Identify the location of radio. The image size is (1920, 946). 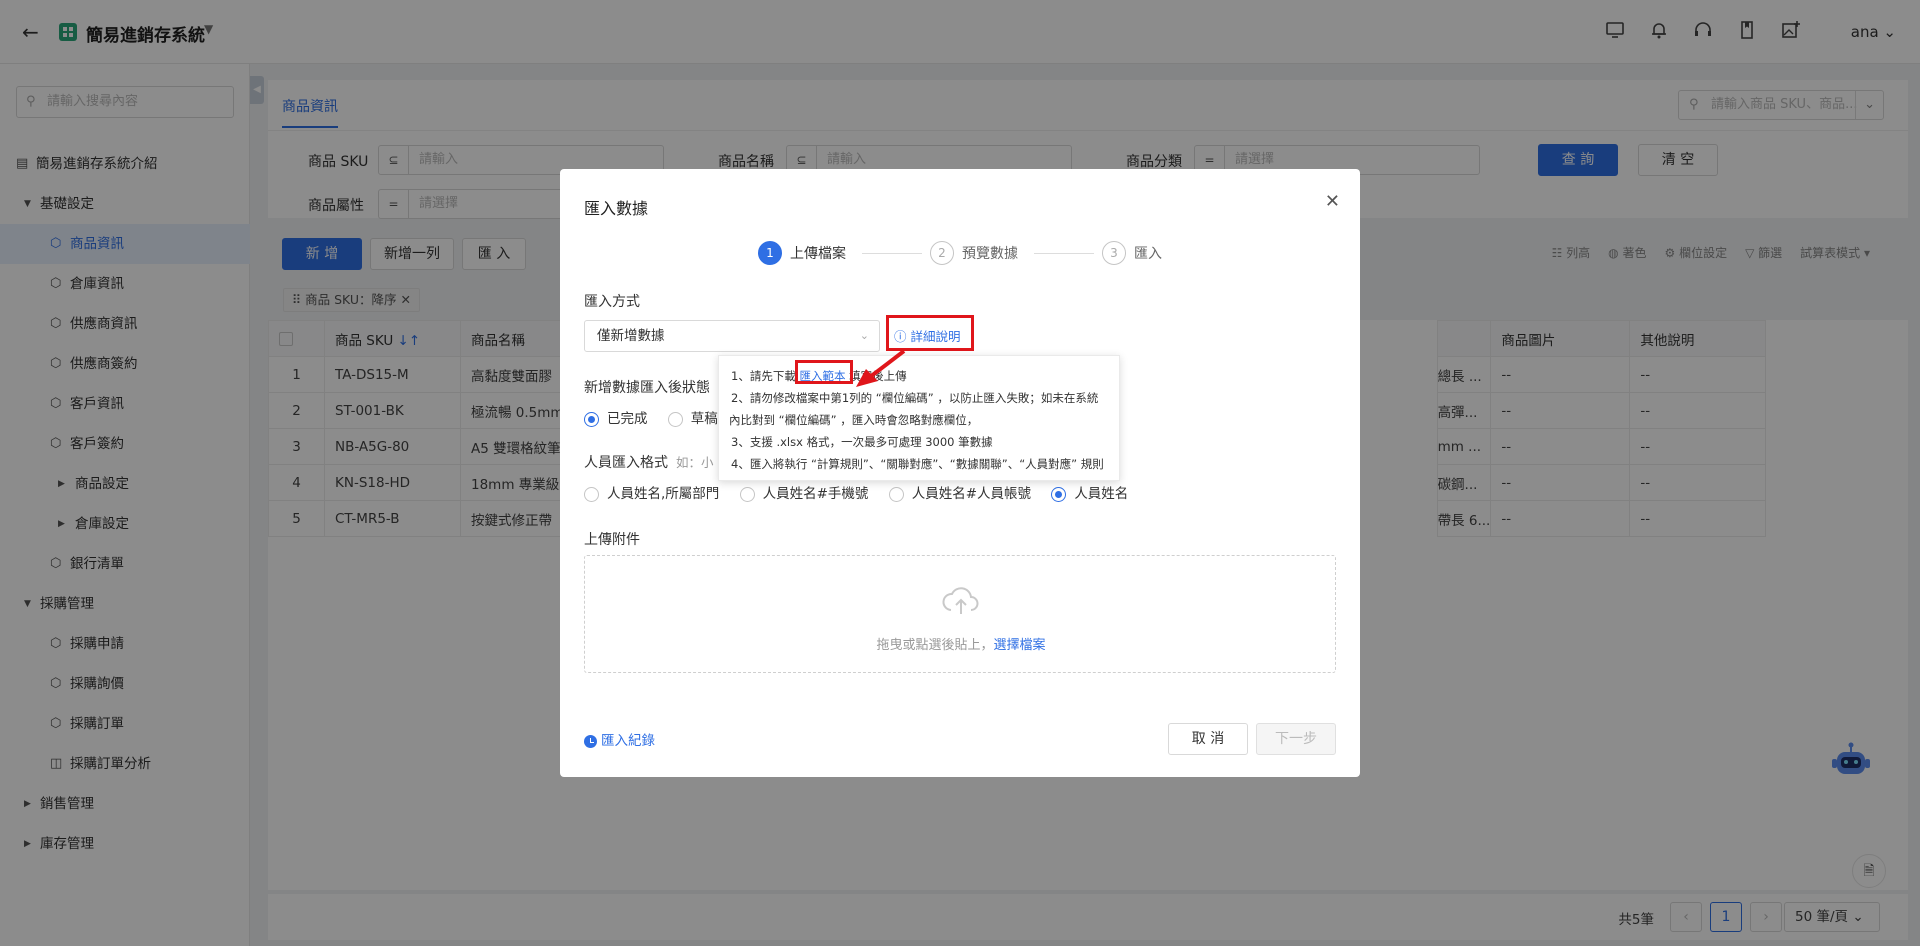
(675, 419).